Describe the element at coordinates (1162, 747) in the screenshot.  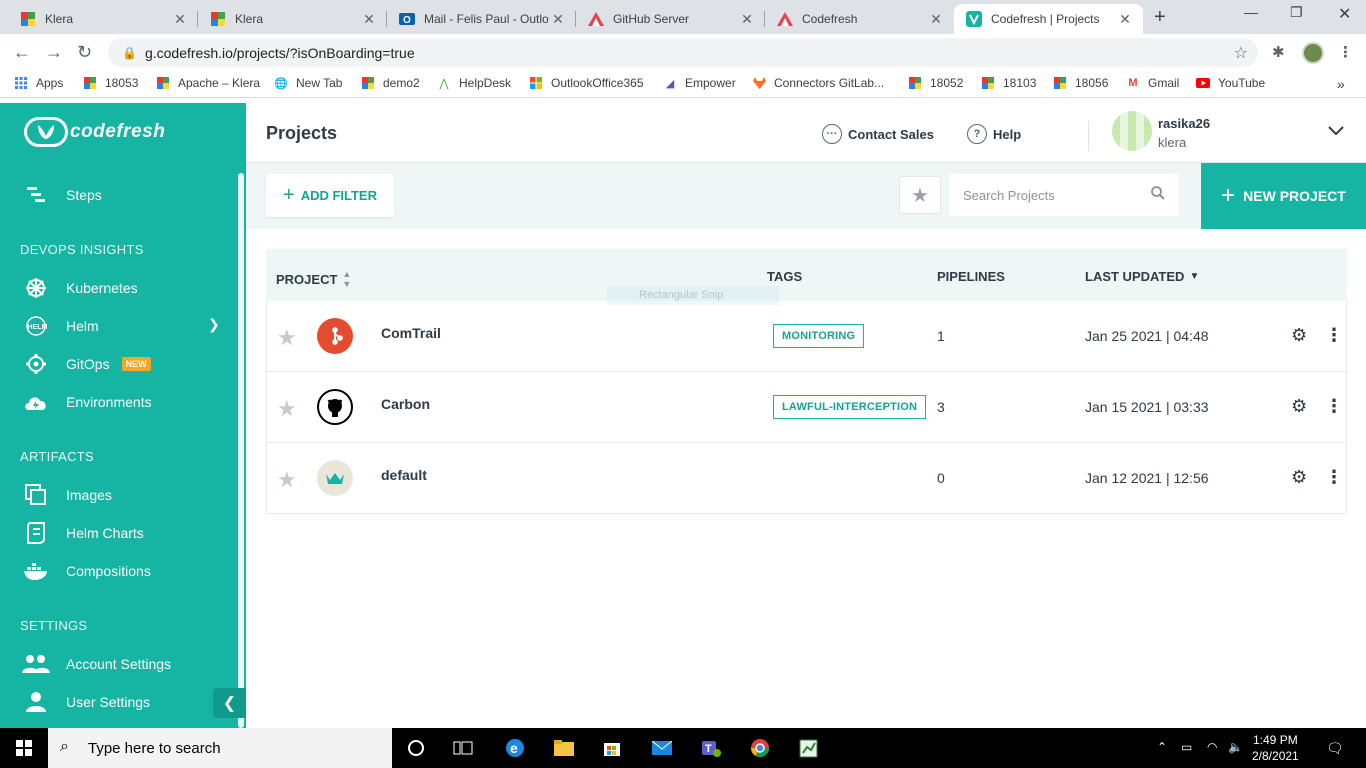
I see `tray-chevron-up-icon: ⌃` at that location.